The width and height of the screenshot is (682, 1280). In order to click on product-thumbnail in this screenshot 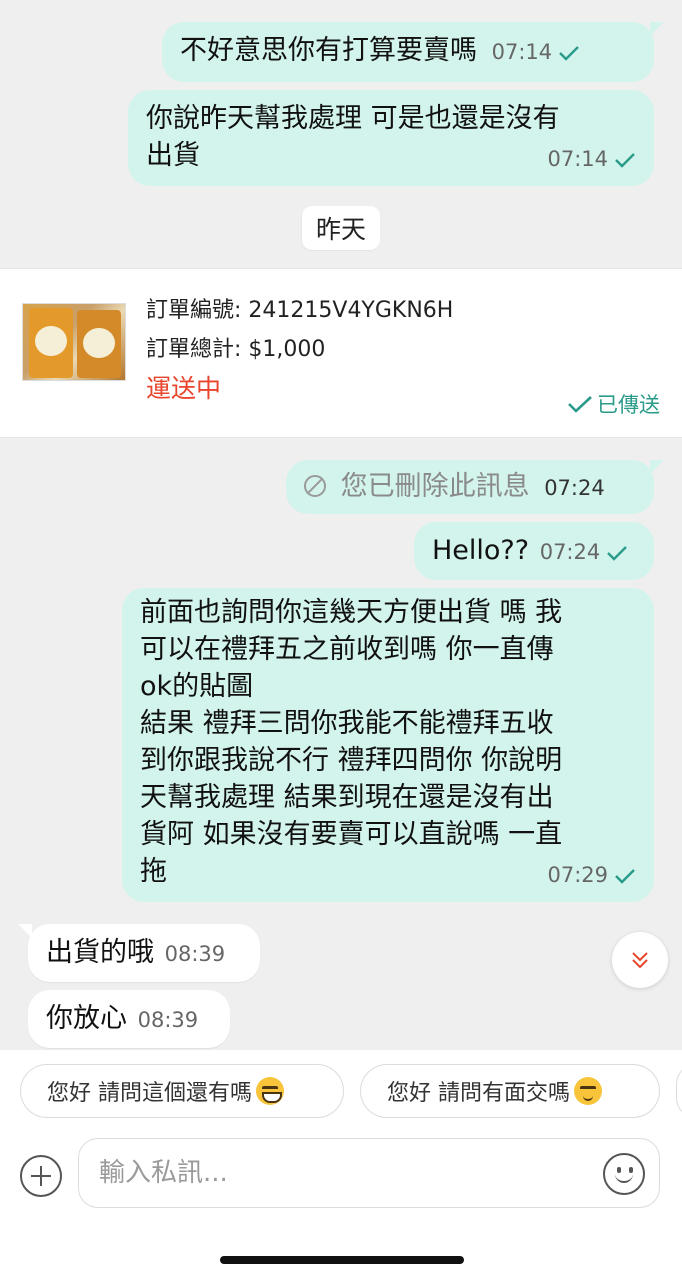, I will do `click(74, 342)`.